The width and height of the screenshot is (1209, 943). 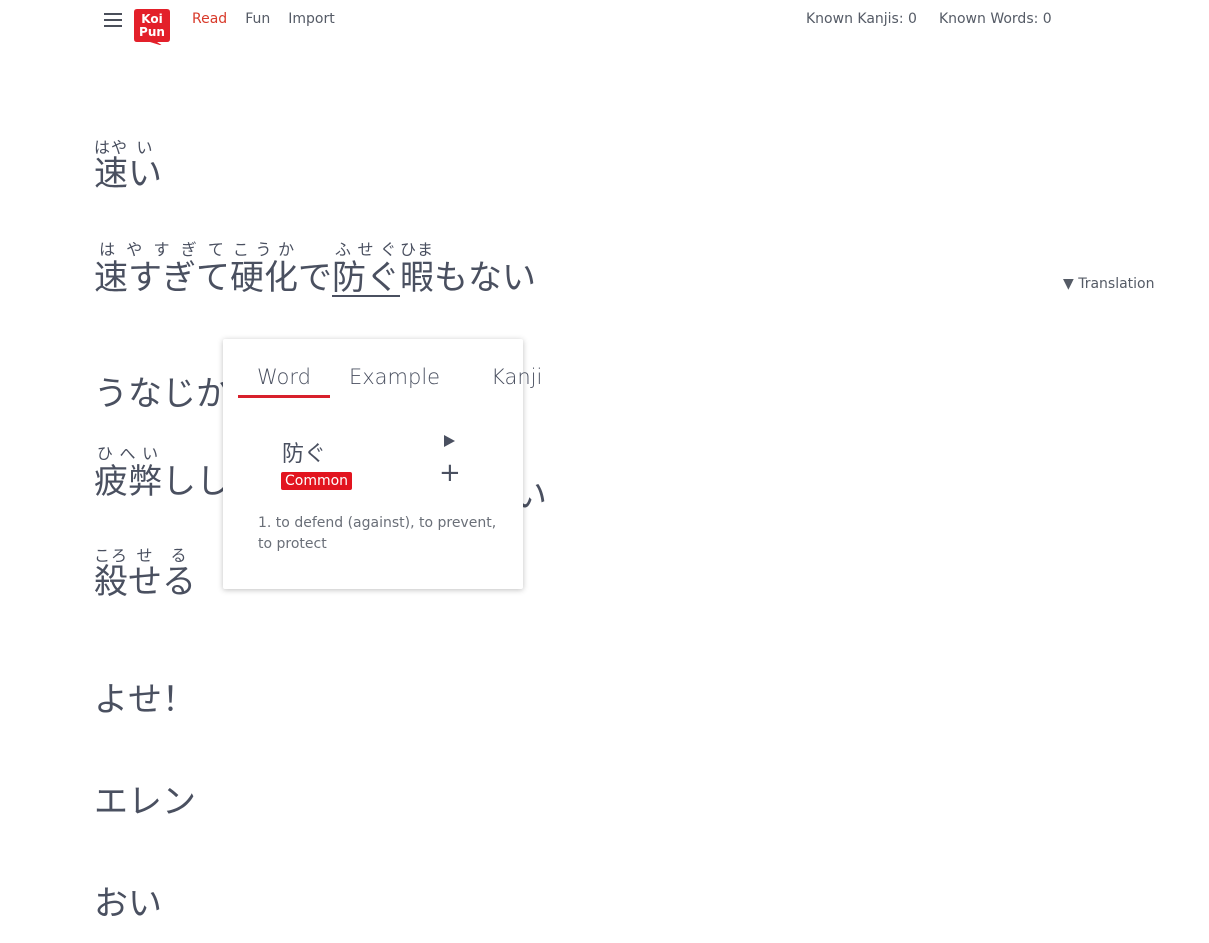 I want to click on reading-line: よせ！, so click(x=145, y=696).